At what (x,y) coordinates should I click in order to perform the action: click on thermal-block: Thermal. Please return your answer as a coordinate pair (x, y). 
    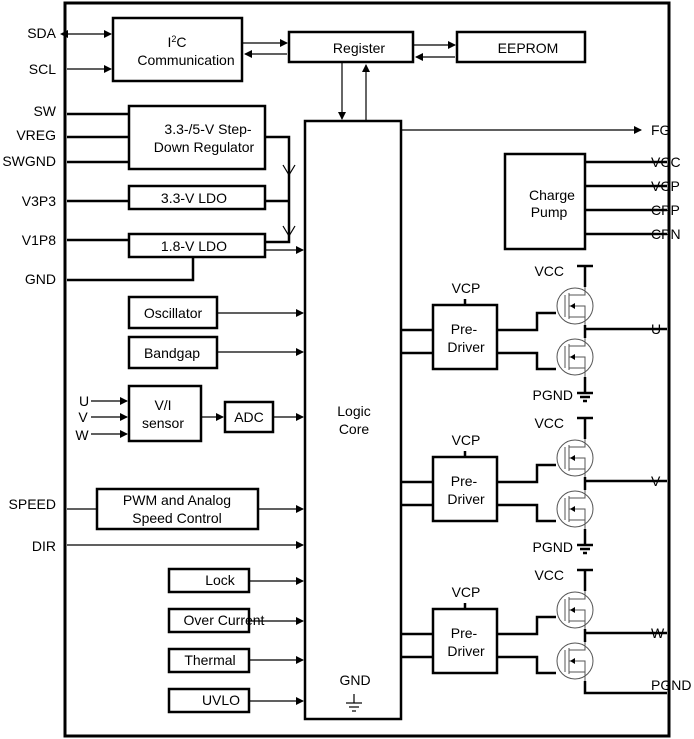
    Looking at the image, I should click on (209, 660).